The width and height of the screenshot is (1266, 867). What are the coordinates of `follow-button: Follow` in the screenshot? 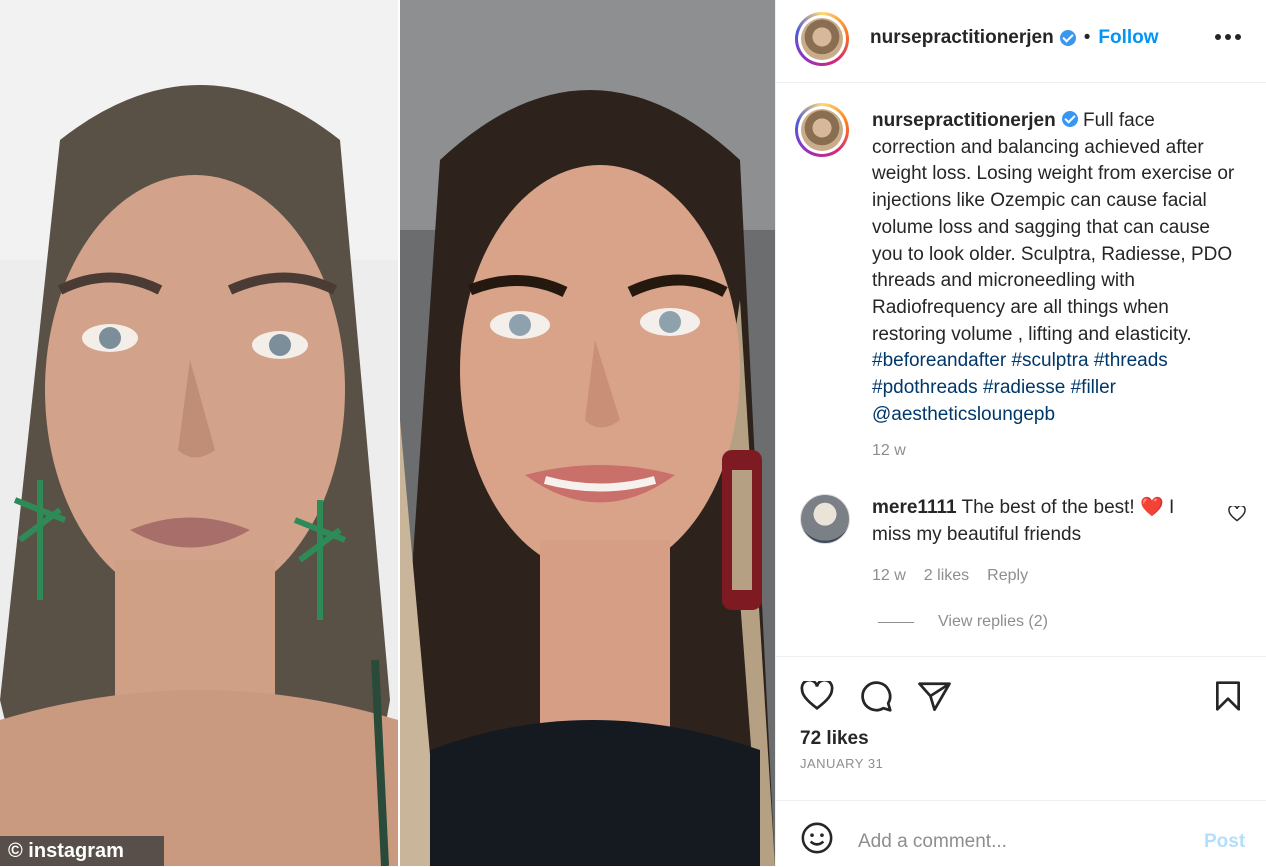 It's located at (1128, 38).